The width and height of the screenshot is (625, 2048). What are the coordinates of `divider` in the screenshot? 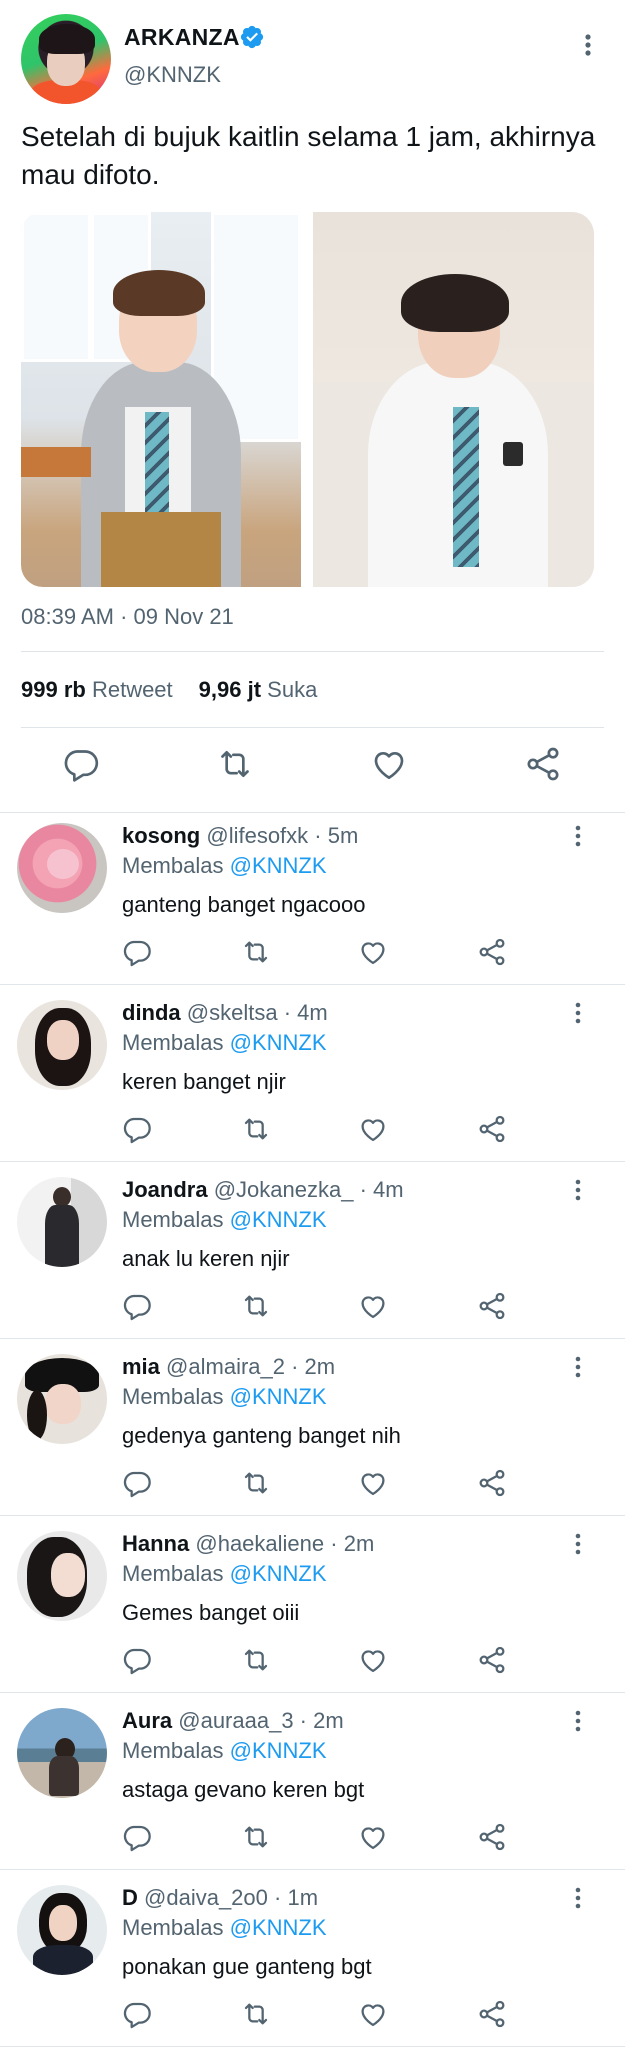 It's located at (312, 651).